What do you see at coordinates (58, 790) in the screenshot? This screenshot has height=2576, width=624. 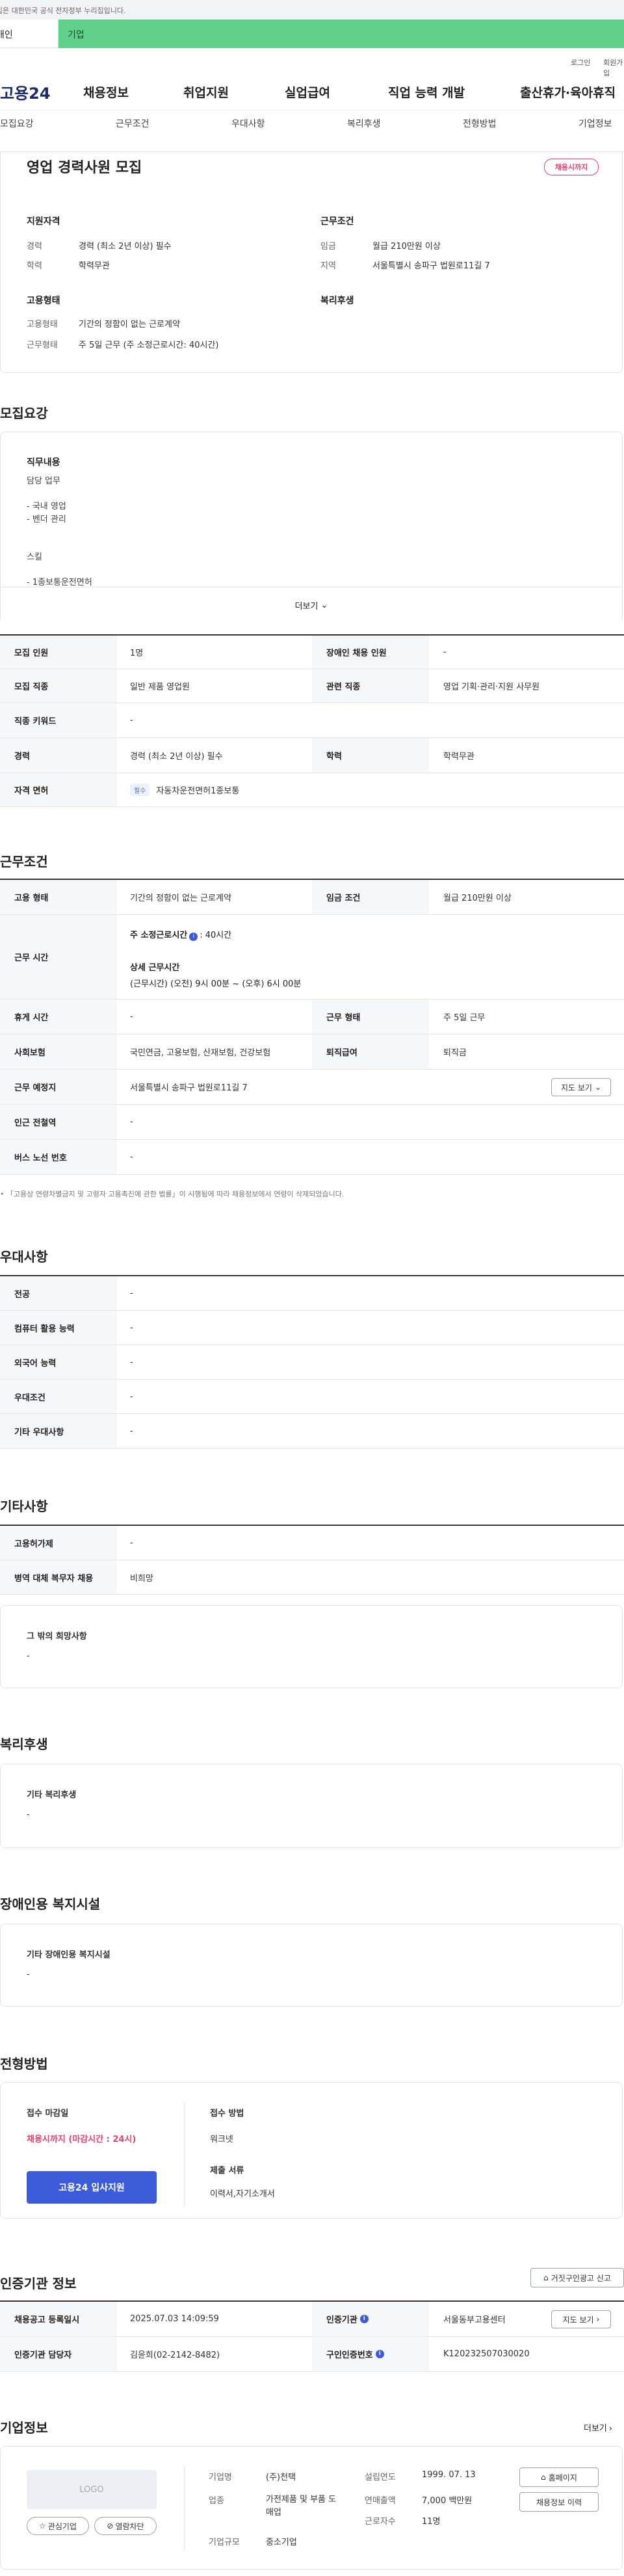 I see `row-header: 자격 면허` at bounding box center [58, 790].